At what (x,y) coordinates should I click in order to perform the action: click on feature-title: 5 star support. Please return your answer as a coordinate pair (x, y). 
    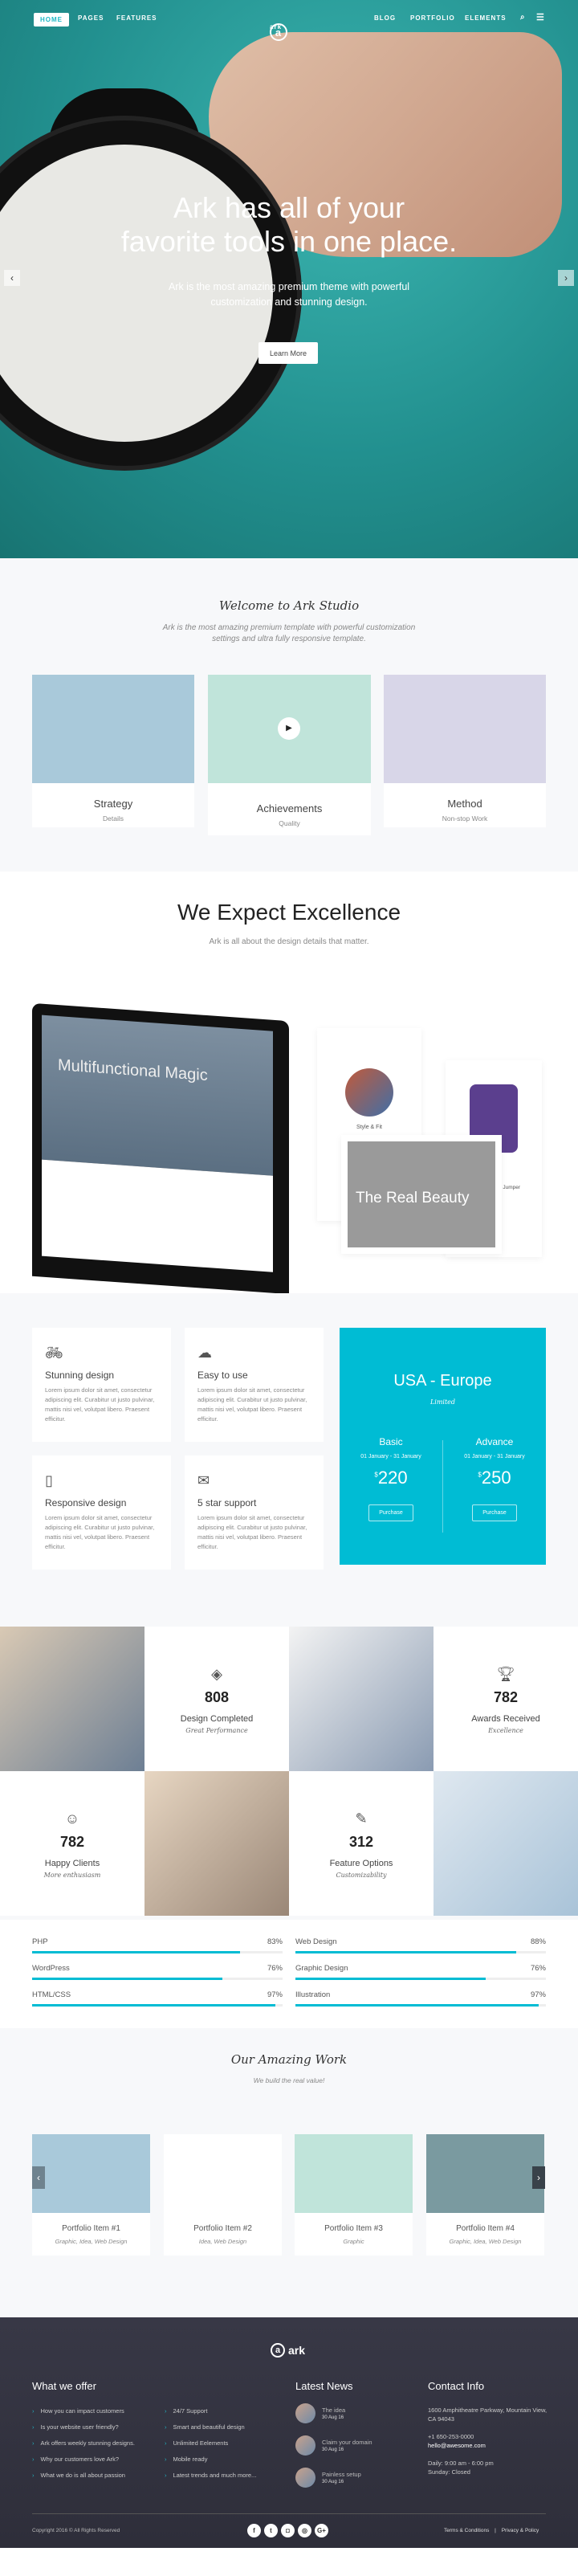
    Looking at the image, I should click on (227, 1502).